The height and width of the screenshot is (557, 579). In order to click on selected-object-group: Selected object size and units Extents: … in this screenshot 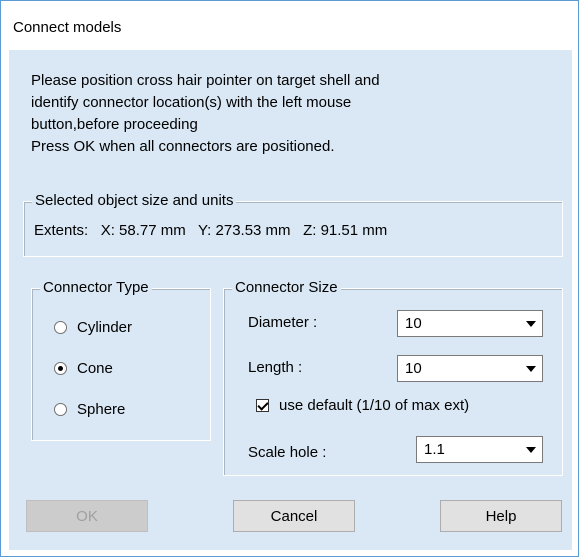, I will do `click(293, 224)`.